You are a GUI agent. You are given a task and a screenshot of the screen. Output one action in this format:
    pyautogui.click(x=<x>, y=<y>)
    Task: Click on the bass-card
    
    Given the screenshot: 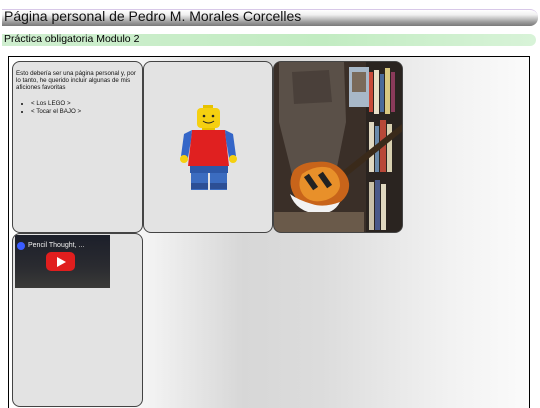 What is the action you would take?
    pyautogui.click(x=338, y=147)
    